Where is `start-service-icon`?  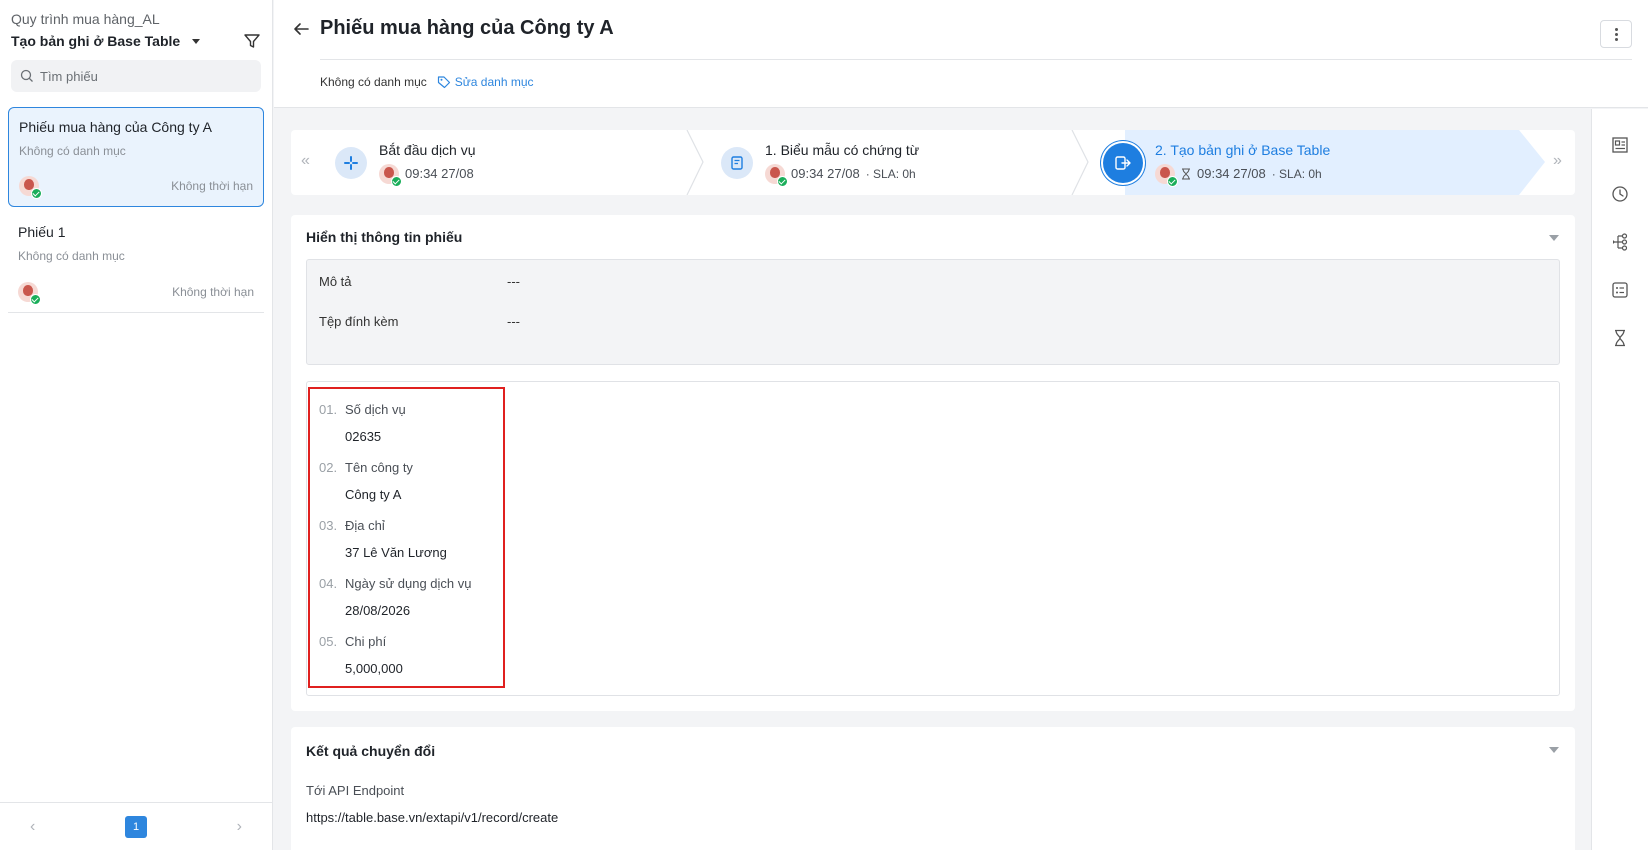
start-service-icon is located at coordinates (351, 162).